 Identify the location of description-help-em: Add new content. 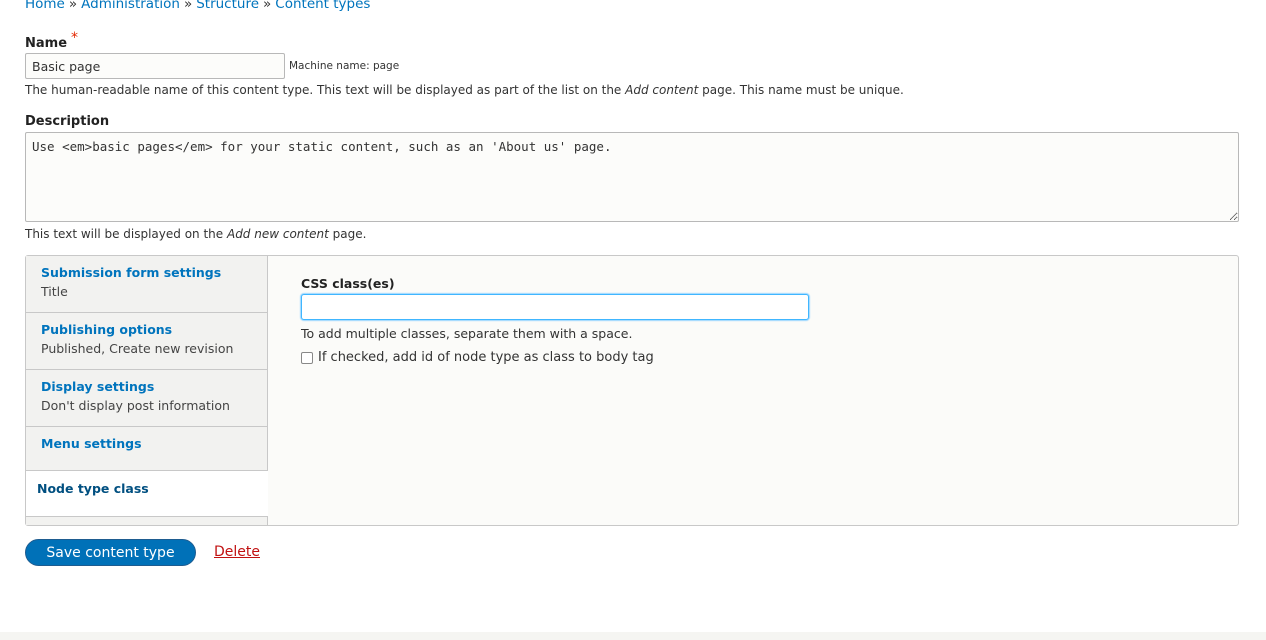
(277, 234).